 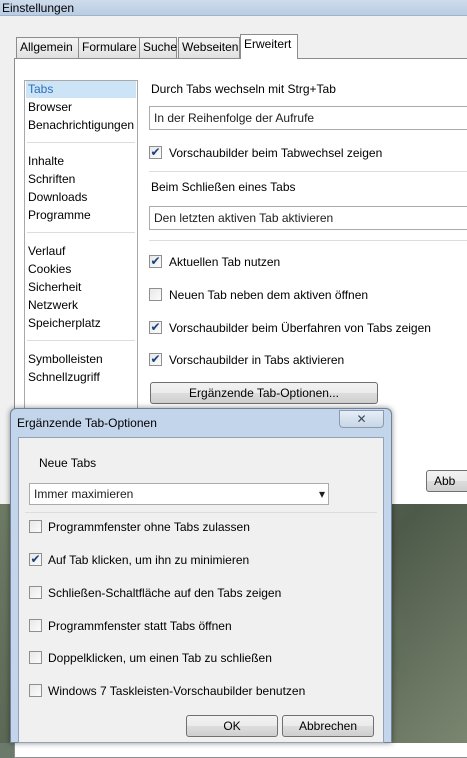 I want to click on tab-allgemein: Allgemein, so click(x=47, y=47).